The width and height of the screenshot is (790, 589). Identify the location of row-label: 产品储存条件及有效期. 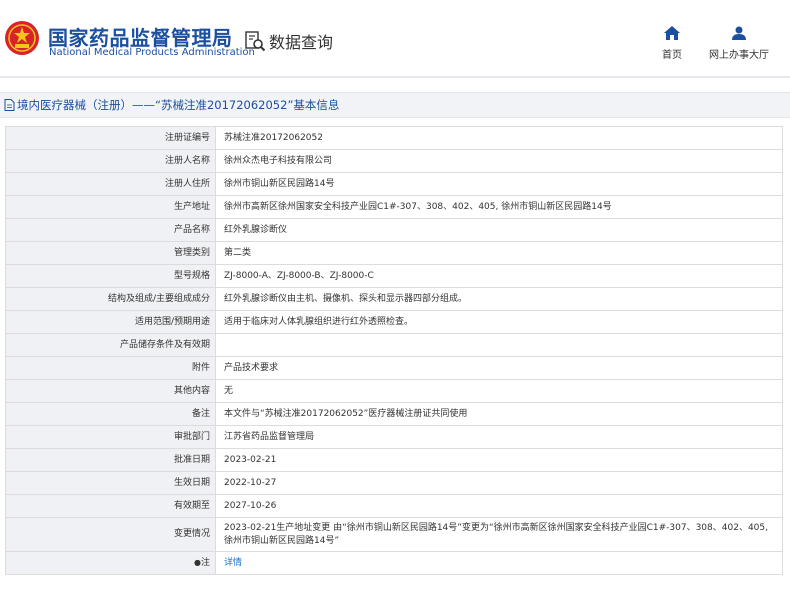
(110, 345).